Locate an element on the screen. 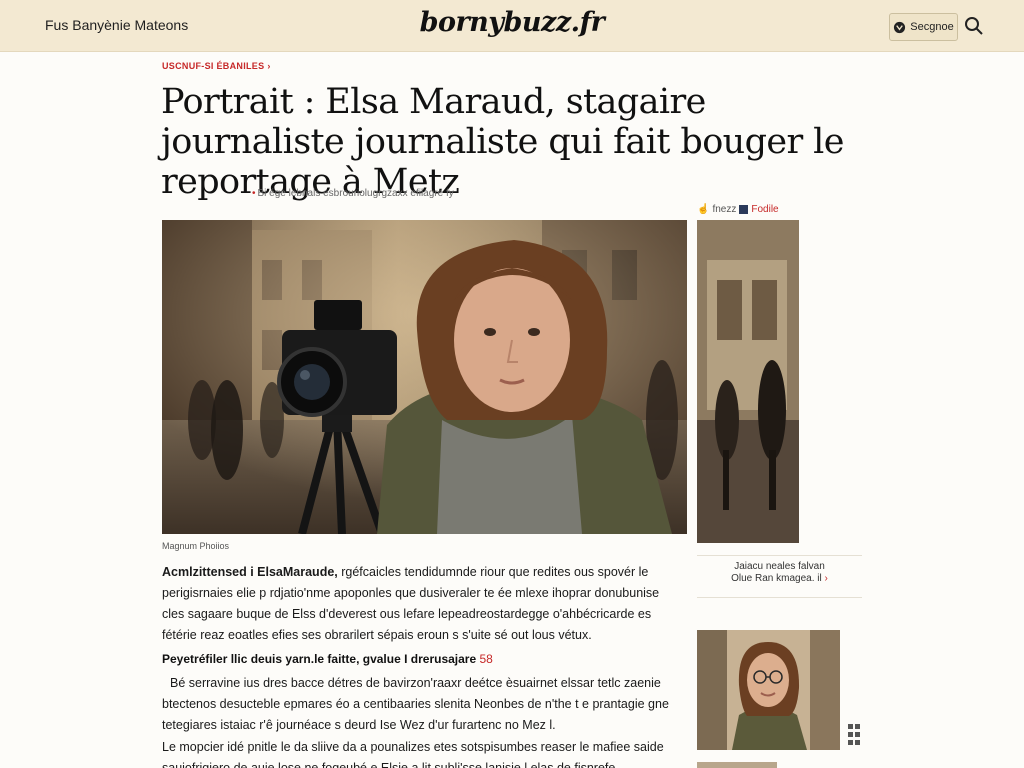 Image resolution: width=1024 pixels, height=768 pixels. thumb-icon: ☝ is located at coordinates (703, 209).